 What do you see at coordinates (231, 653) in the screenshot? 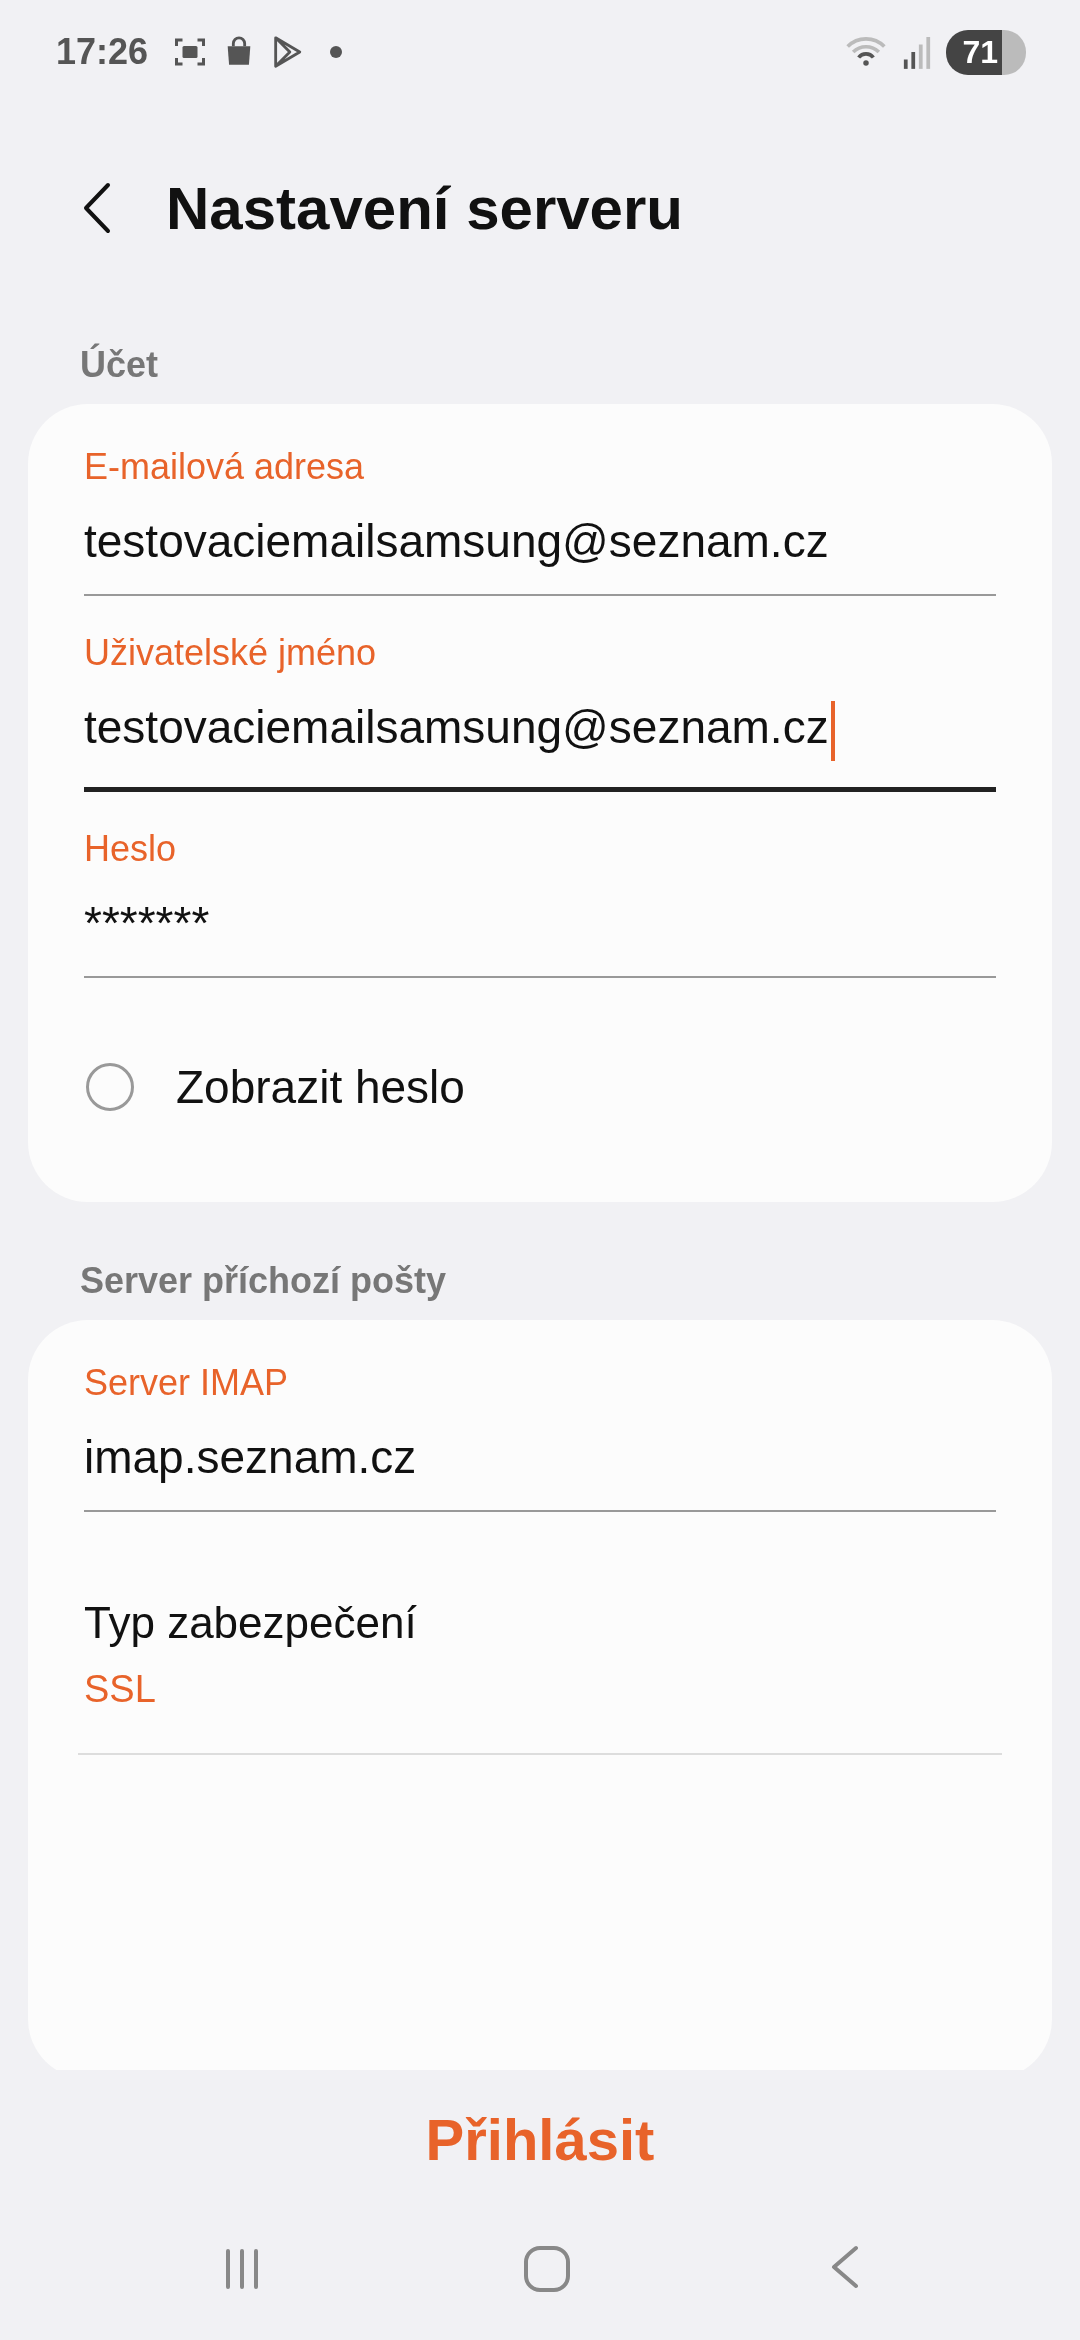
I see `field-label: Uživatelské jméno` at bounding box center [231, 653].